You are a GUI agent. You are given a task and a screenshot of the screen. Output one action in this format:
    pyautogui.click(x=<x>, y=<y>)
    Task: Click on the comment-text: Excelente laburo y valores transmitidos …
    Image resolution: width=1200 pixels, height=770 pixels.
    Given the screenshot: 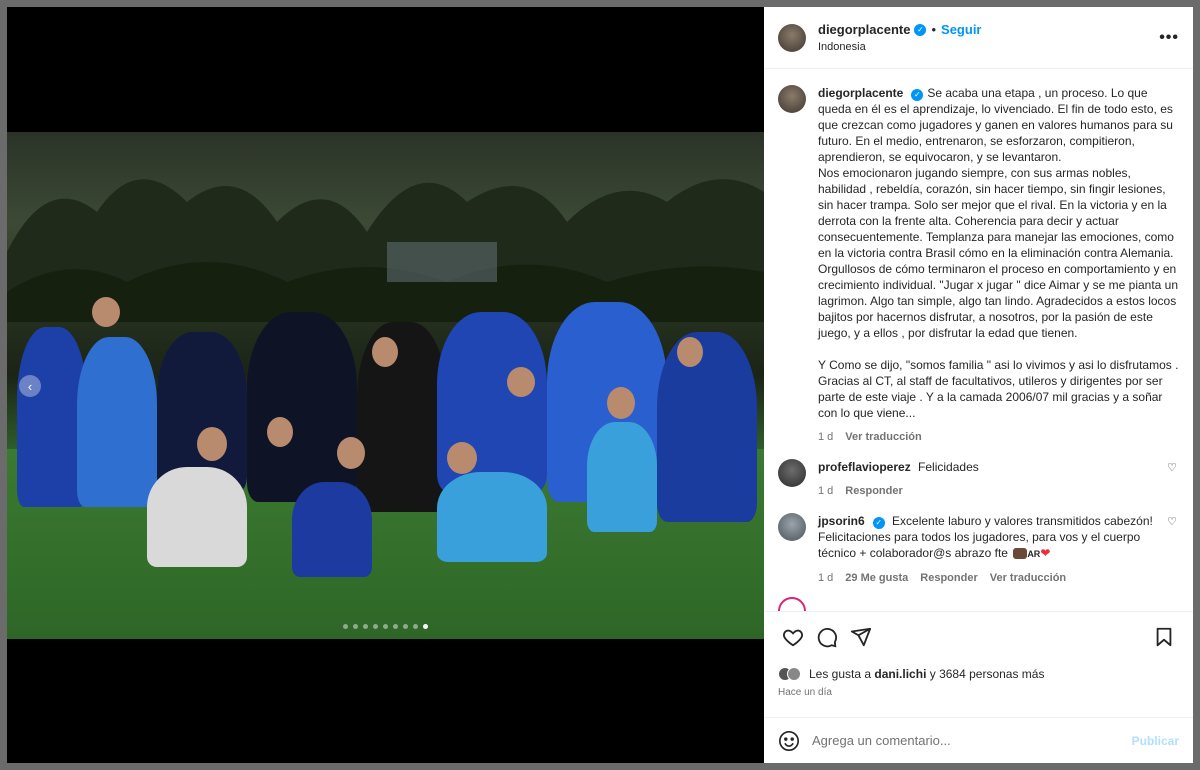 What is the action you would take?
    pyautogui.click(x=985, y=537)
    